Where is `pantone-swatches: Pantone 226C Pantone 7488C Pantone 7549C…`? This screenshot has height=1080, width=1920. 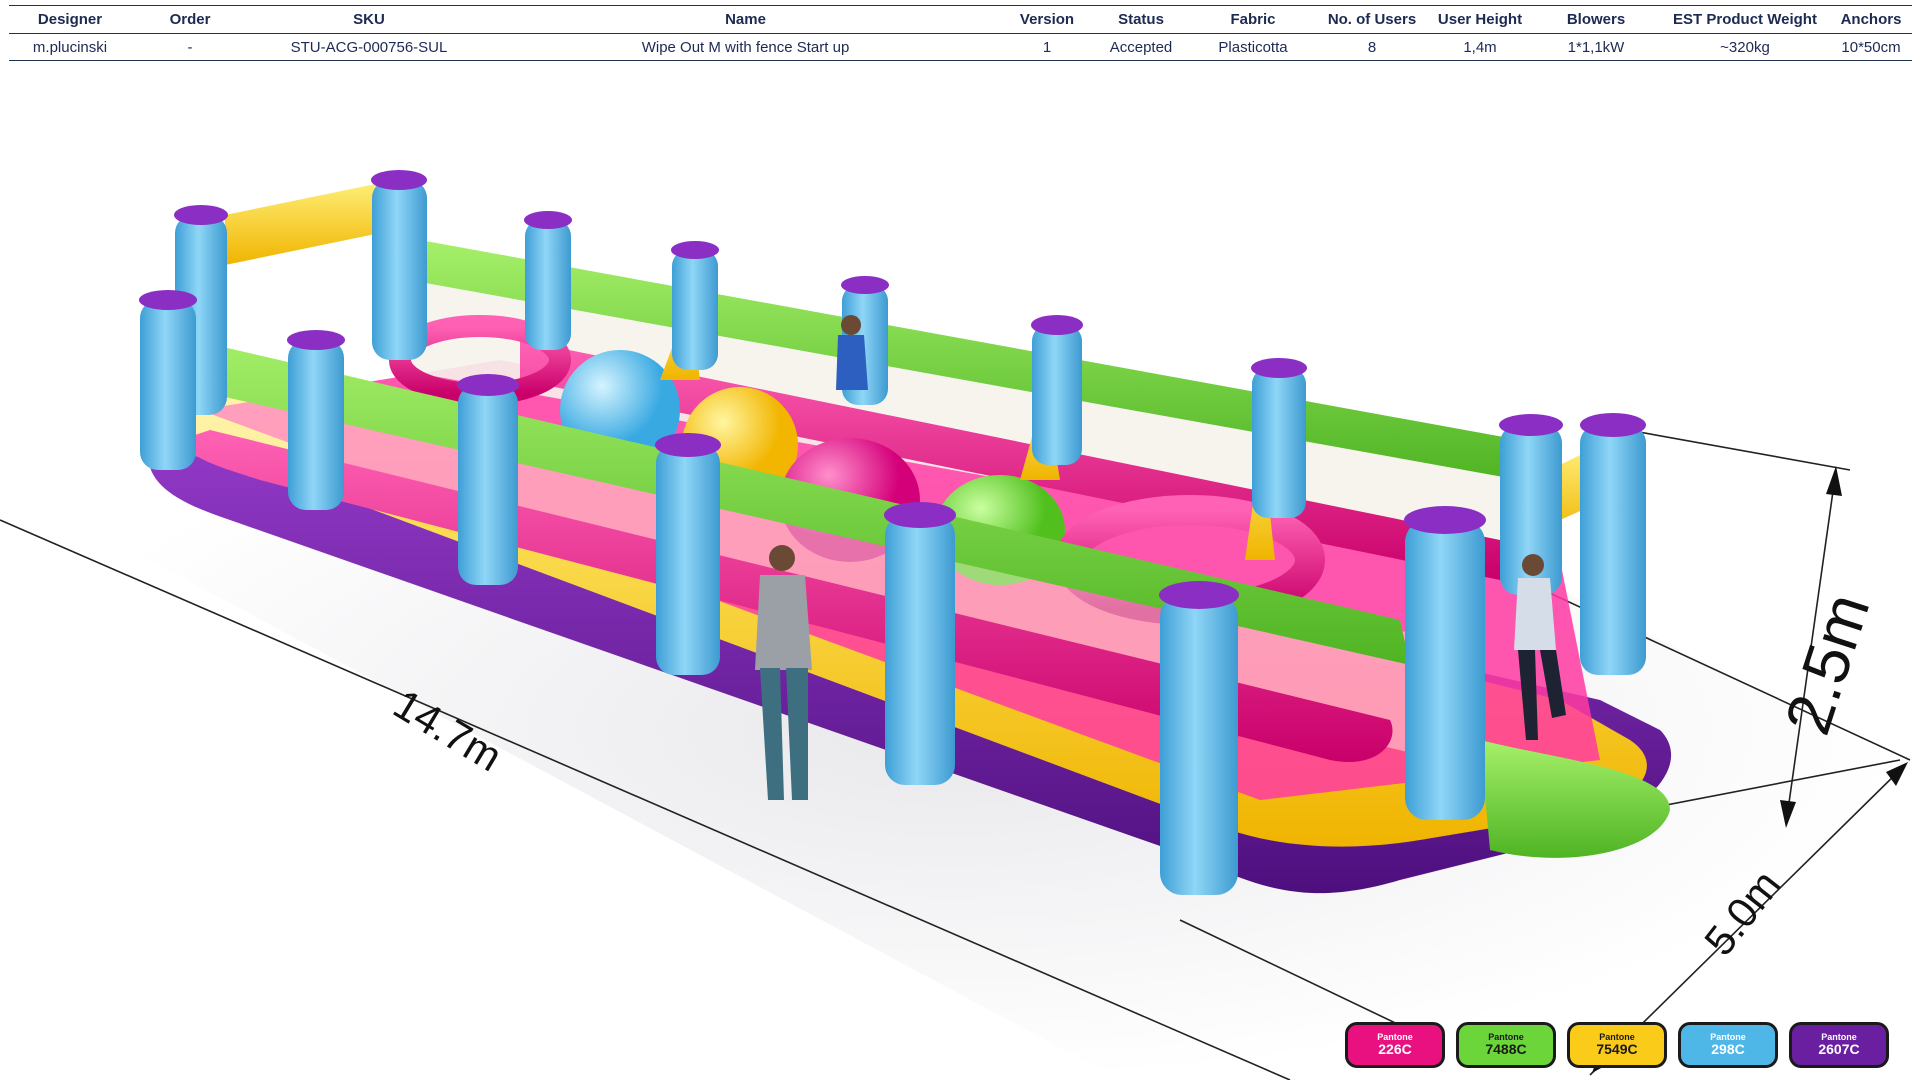
pantone-swatches: Pantone 226C Pantone 7488C Pantone 7549C… is located at coordinates (1617, 1045).